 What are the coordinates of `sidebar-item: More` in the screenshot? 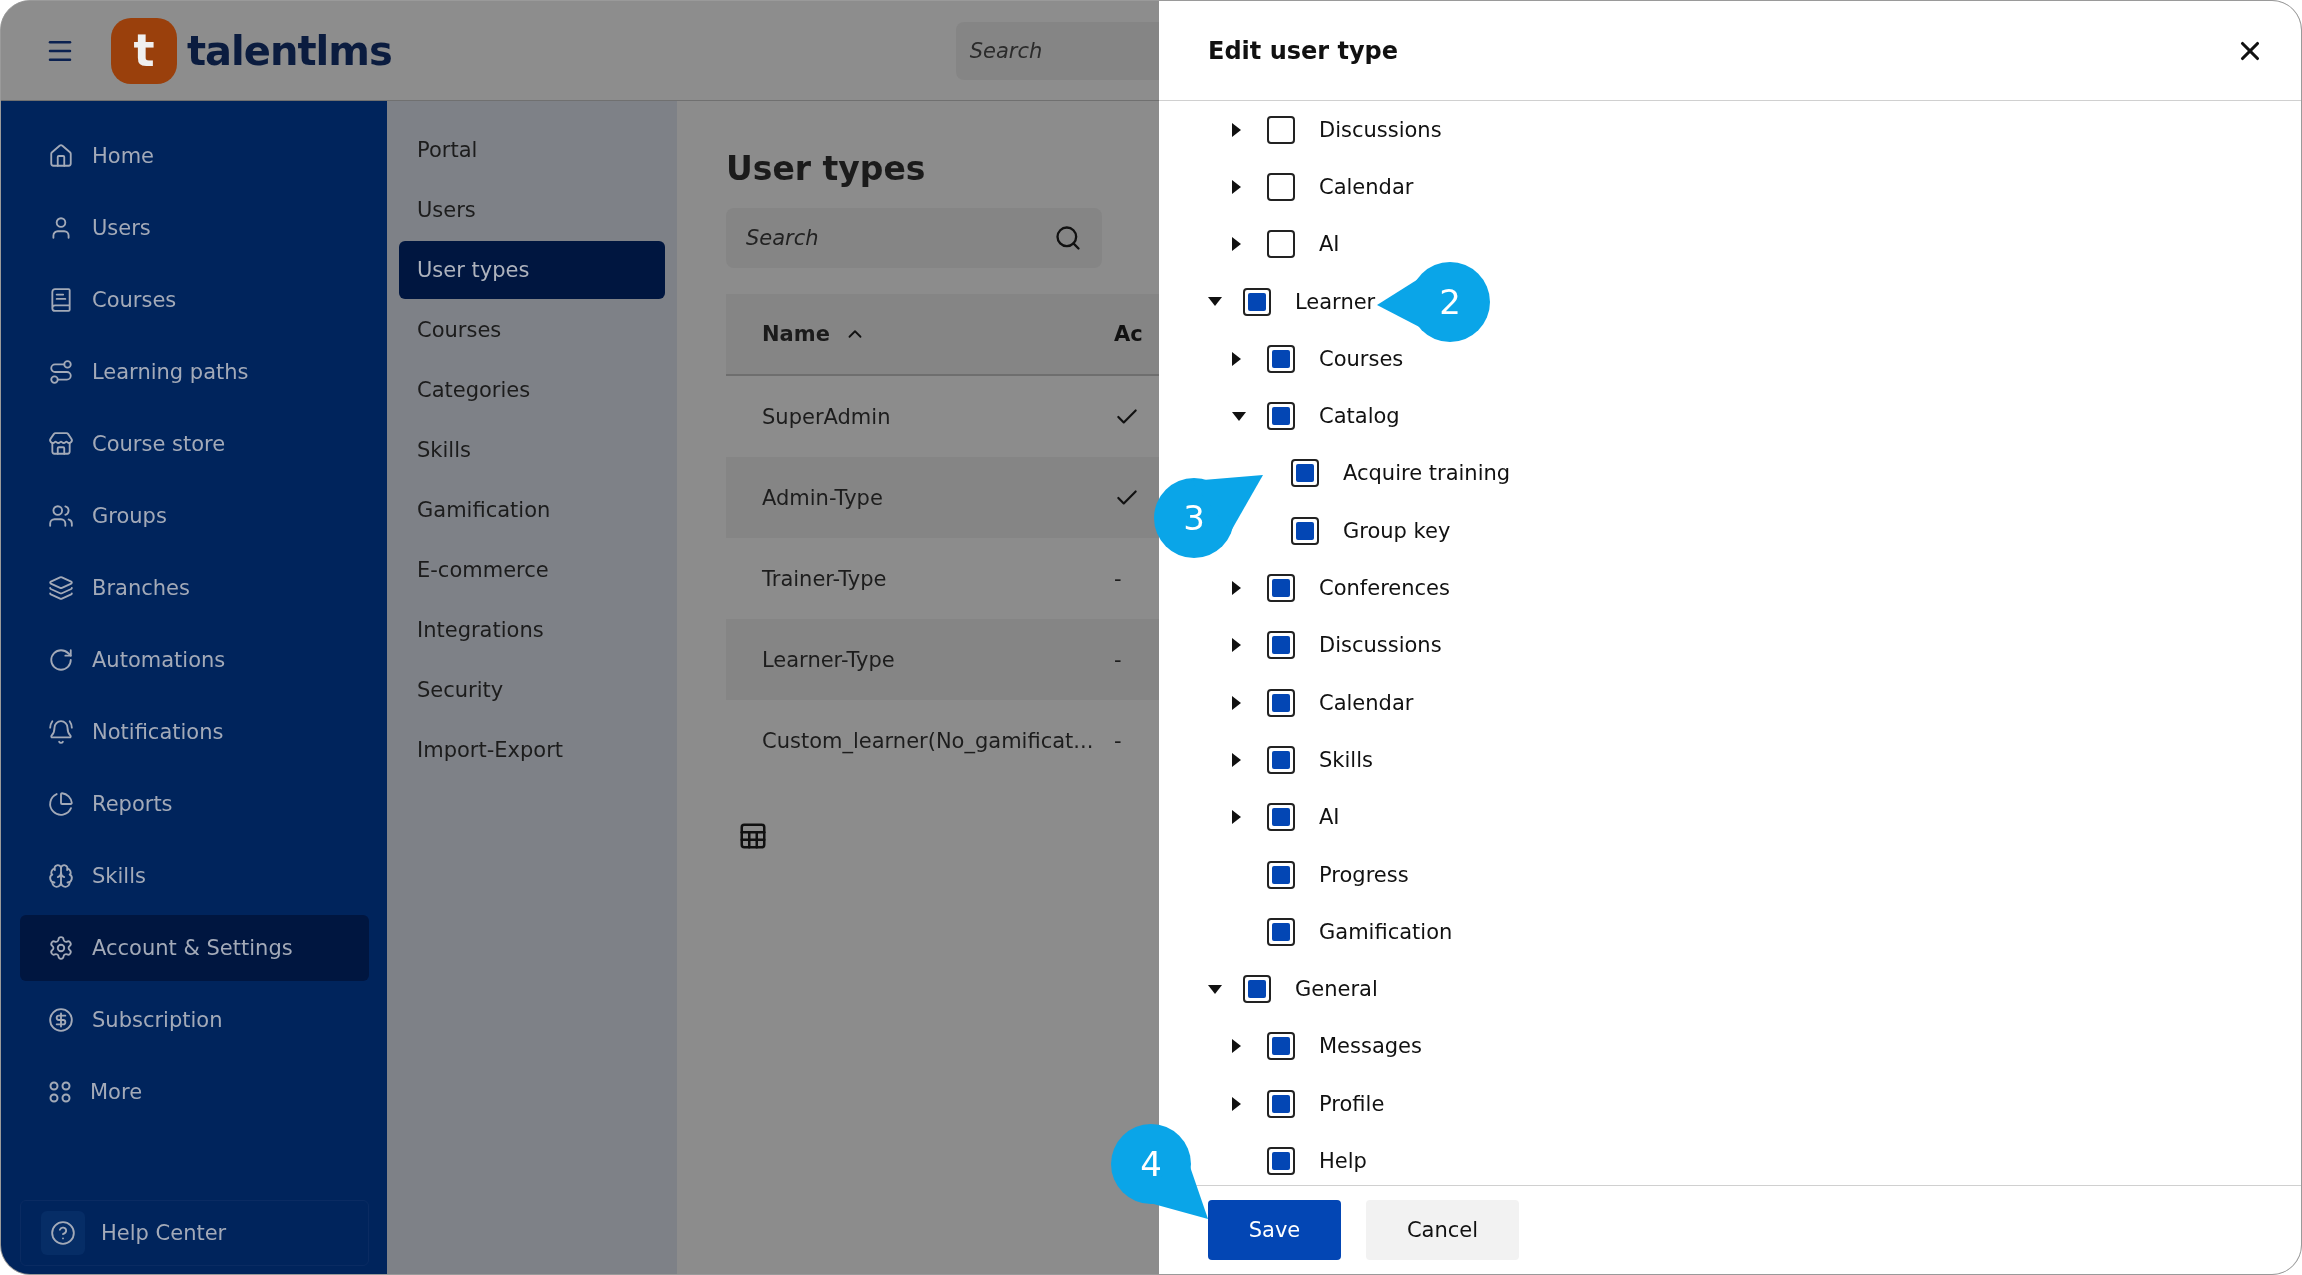 It's located at (194, 1092).